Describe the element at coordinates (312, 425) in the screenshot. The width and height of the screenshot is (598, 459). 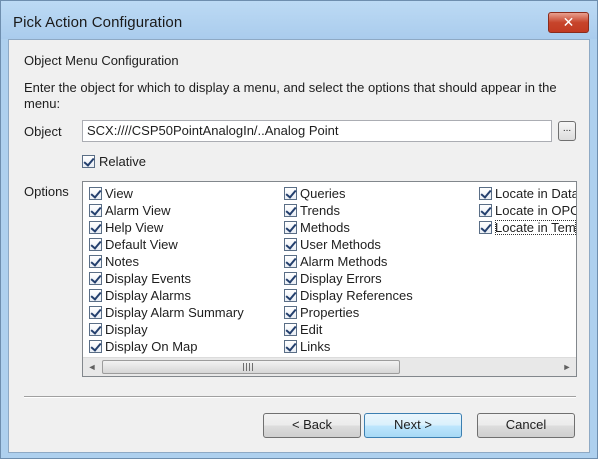
I see `back-button: < Back` at that location.